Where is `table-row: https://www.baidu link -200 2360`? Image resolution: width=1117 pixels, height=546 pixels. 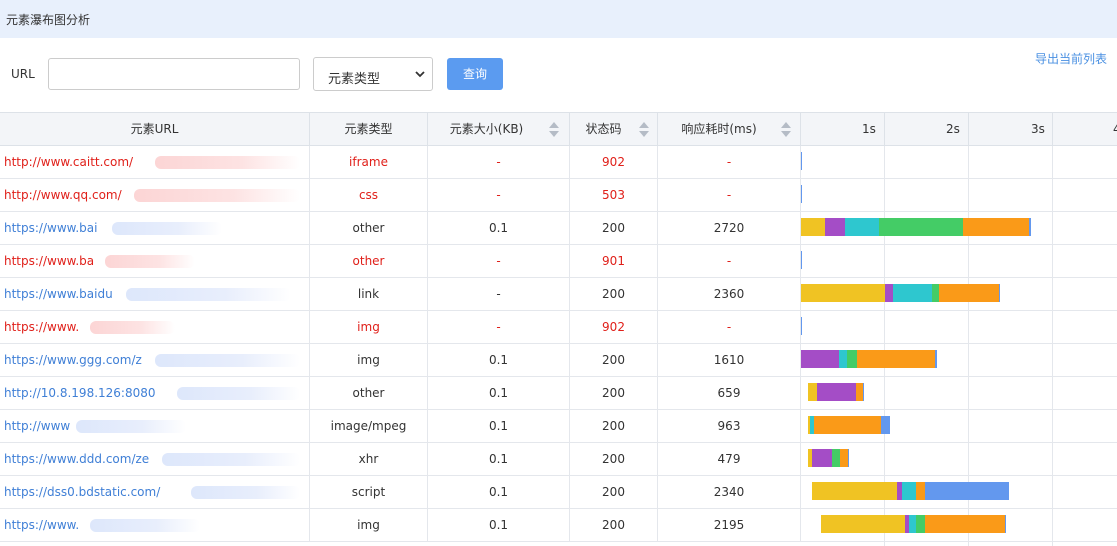
table-row: https://www.baidu link -200 2360 is located at coordinates (558, 294).